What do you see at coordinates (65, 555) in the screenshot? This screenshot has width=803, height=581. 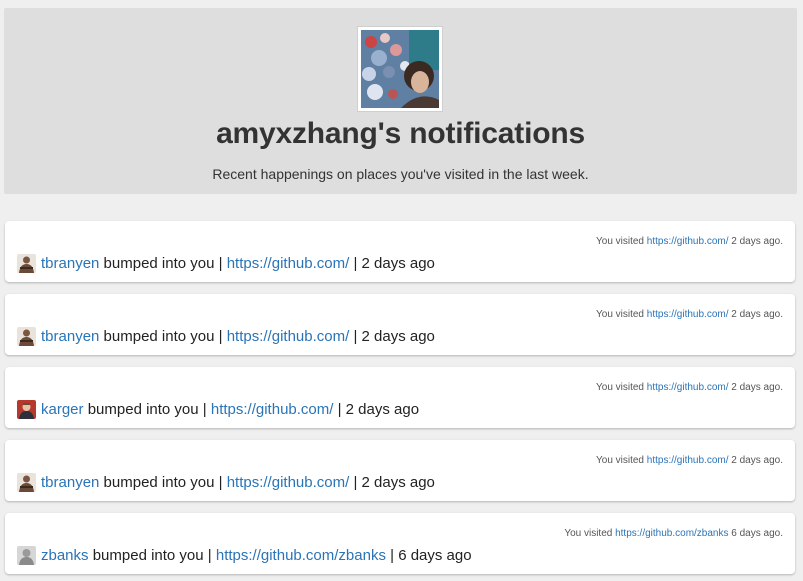 I see `user-link: zbanks` at bounding box center [65, 555].